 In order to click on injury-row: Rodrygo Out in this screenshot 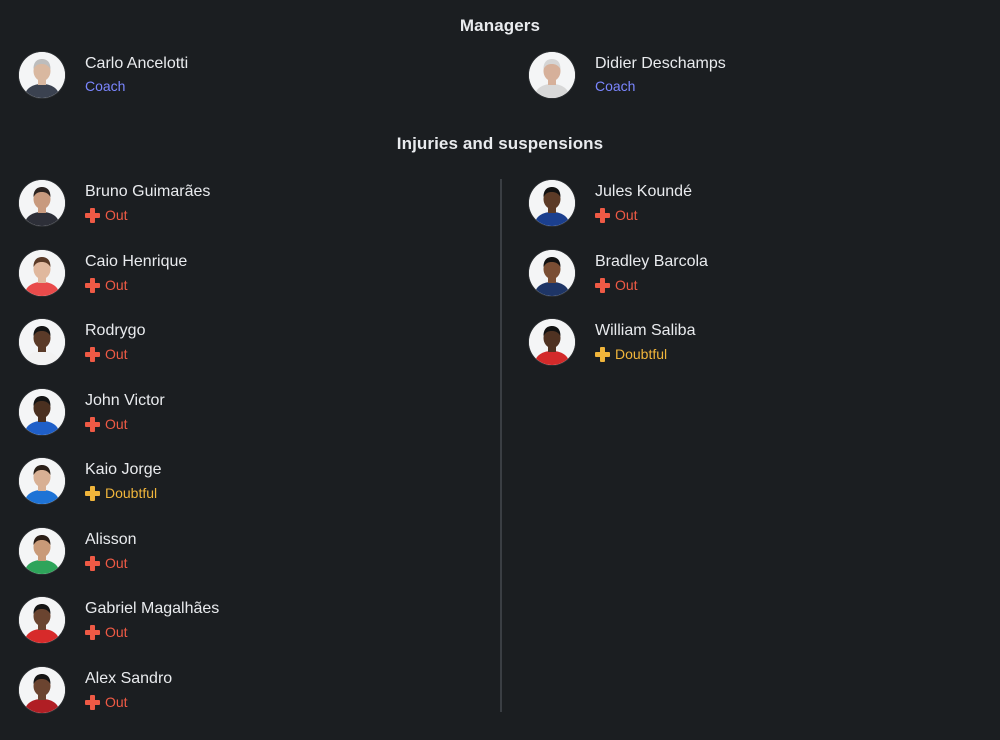, I will do `click(239, 344)`.